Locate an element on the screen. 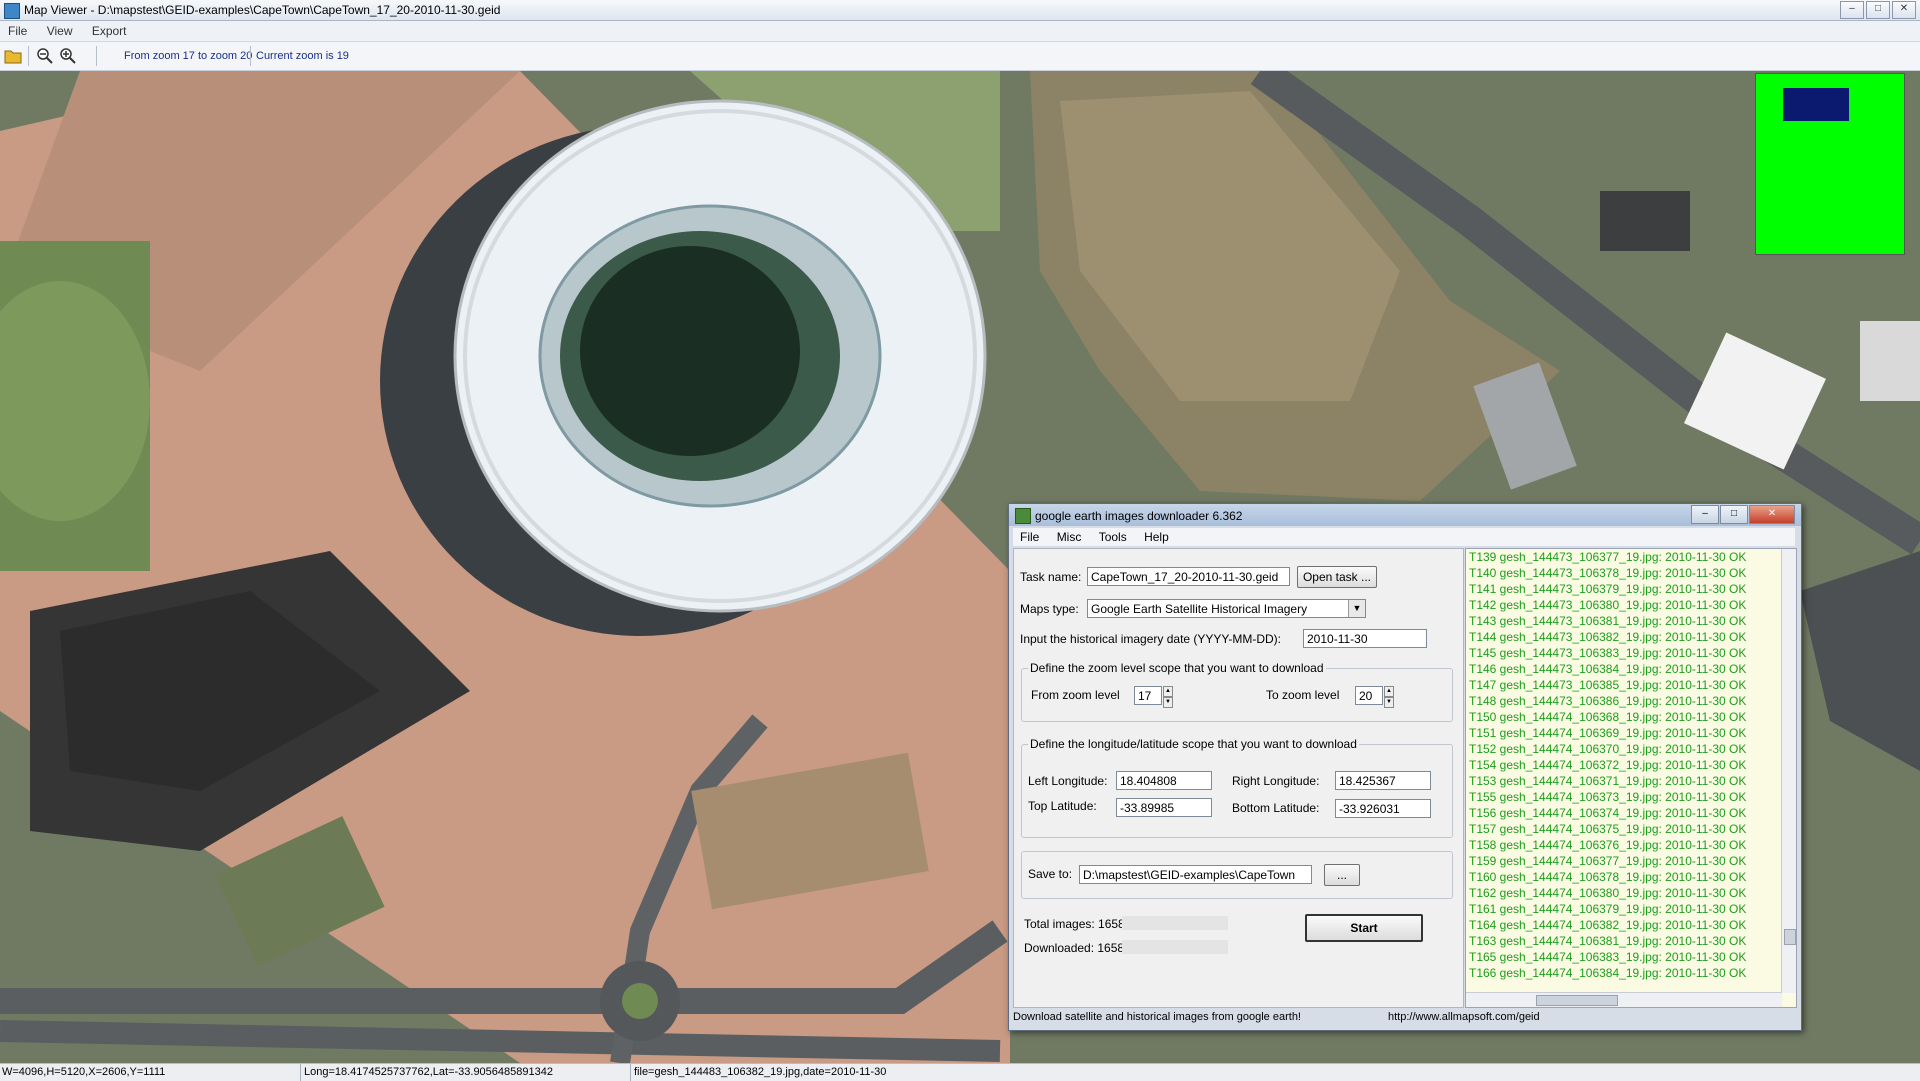 The image size is (1920, 1081). dialog-minimize-button: – is located at coordinates (1705, 514).